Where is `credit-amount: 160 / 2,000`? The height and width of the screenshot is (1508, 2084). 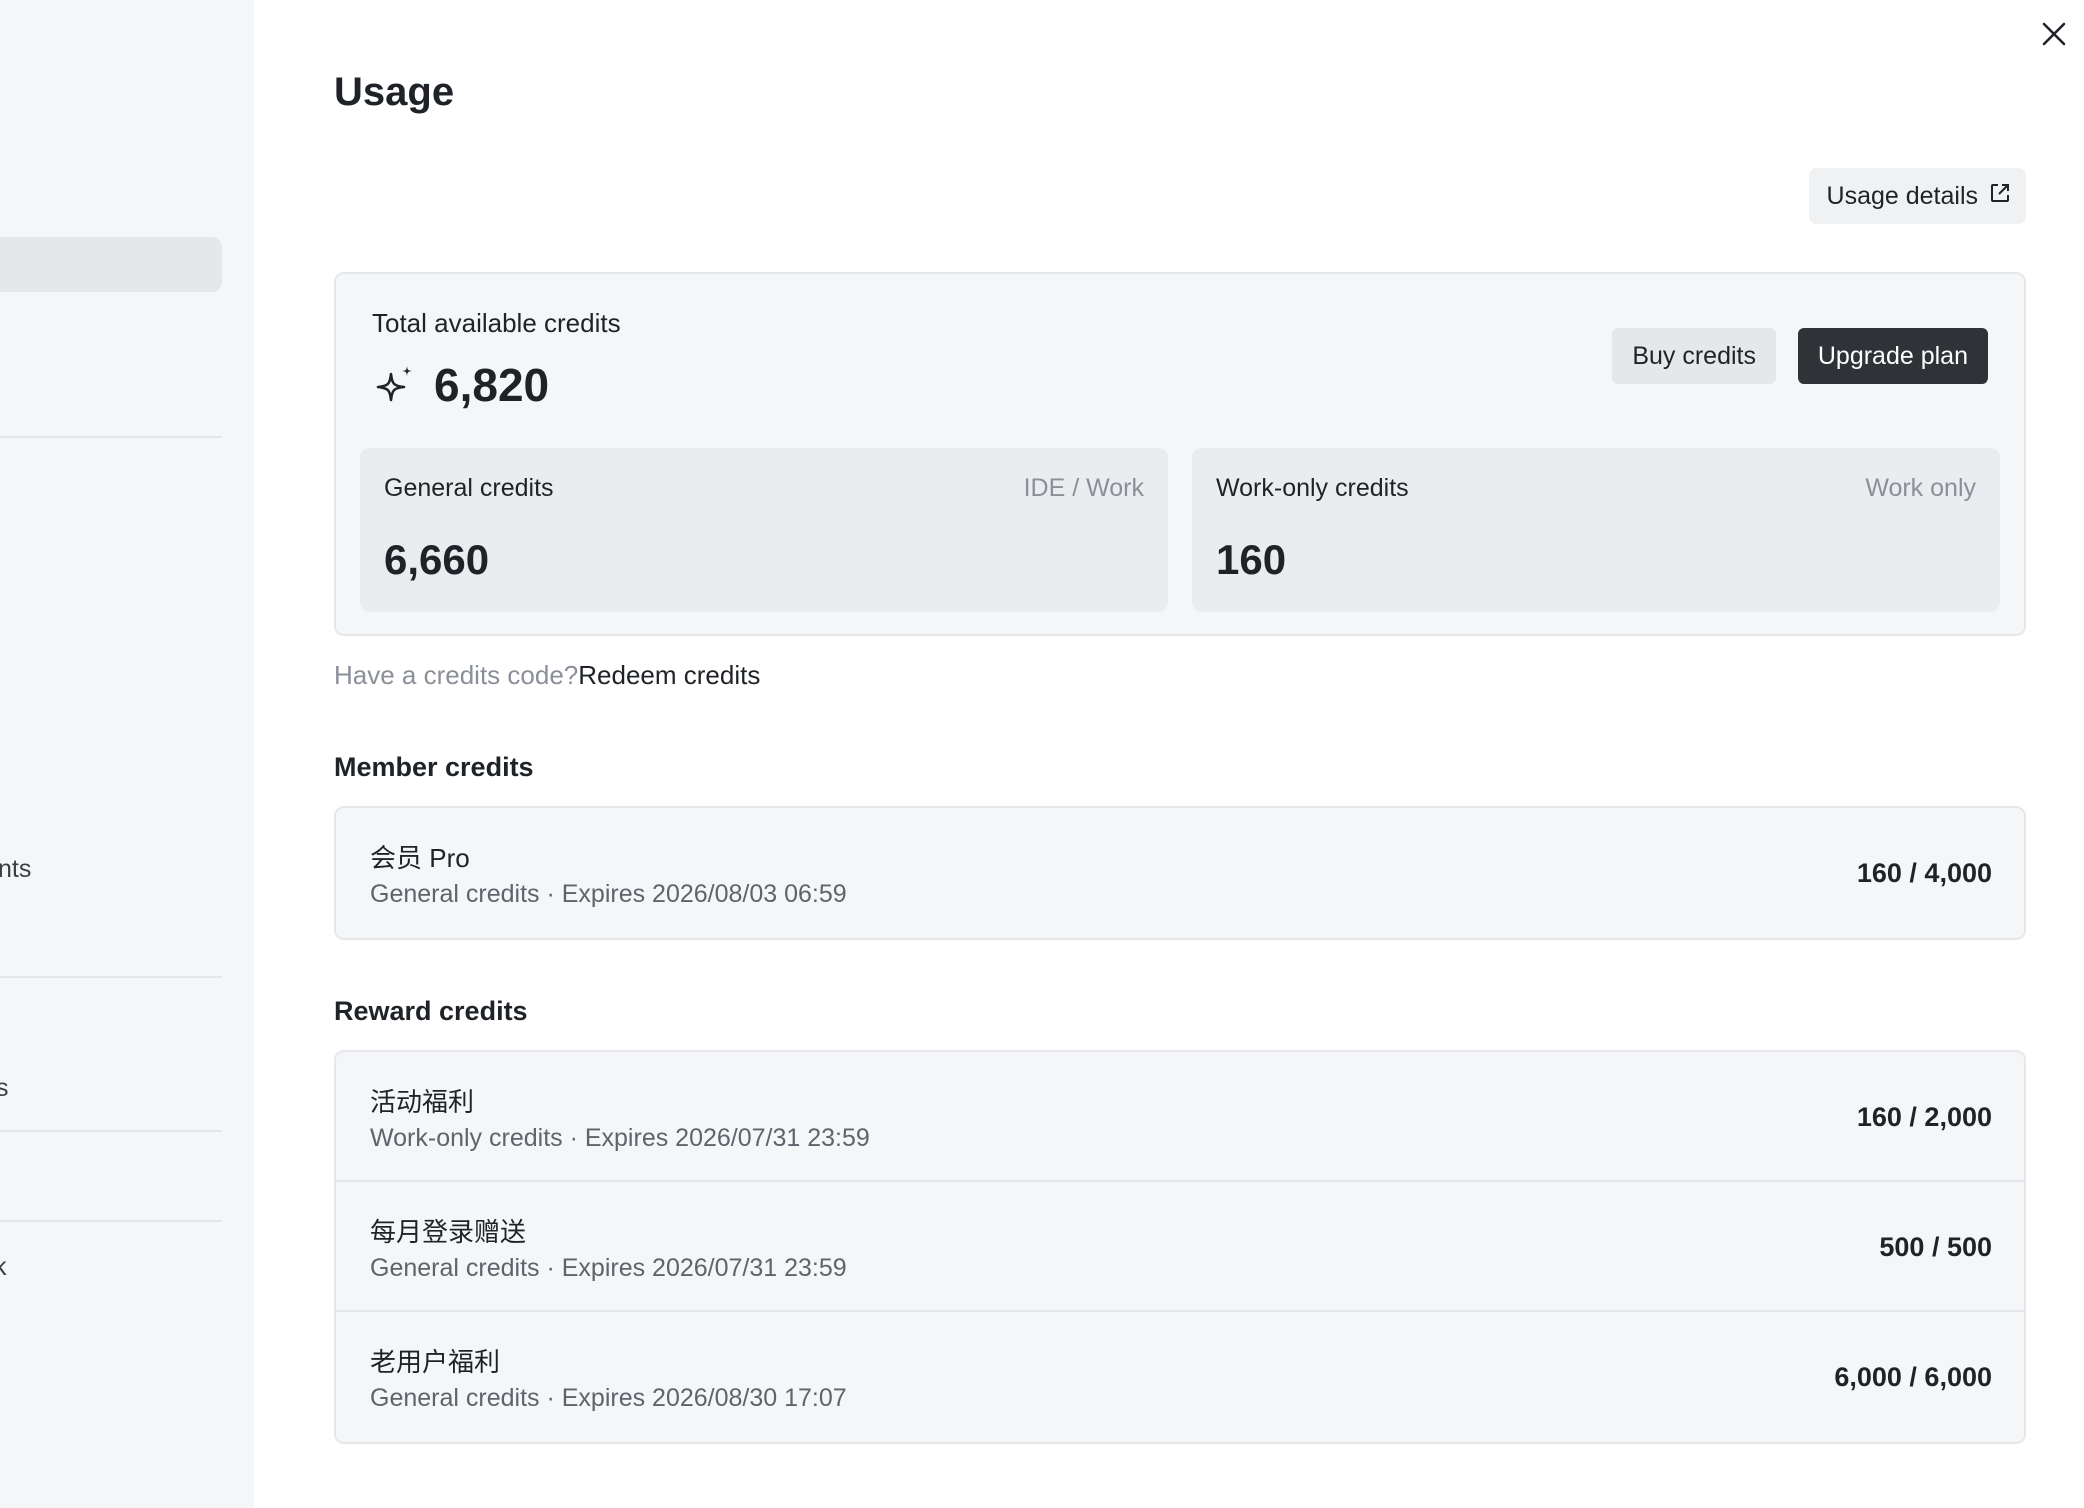
credit-amount: 160 / 2,000 is located at coordinates (1924, 1117).